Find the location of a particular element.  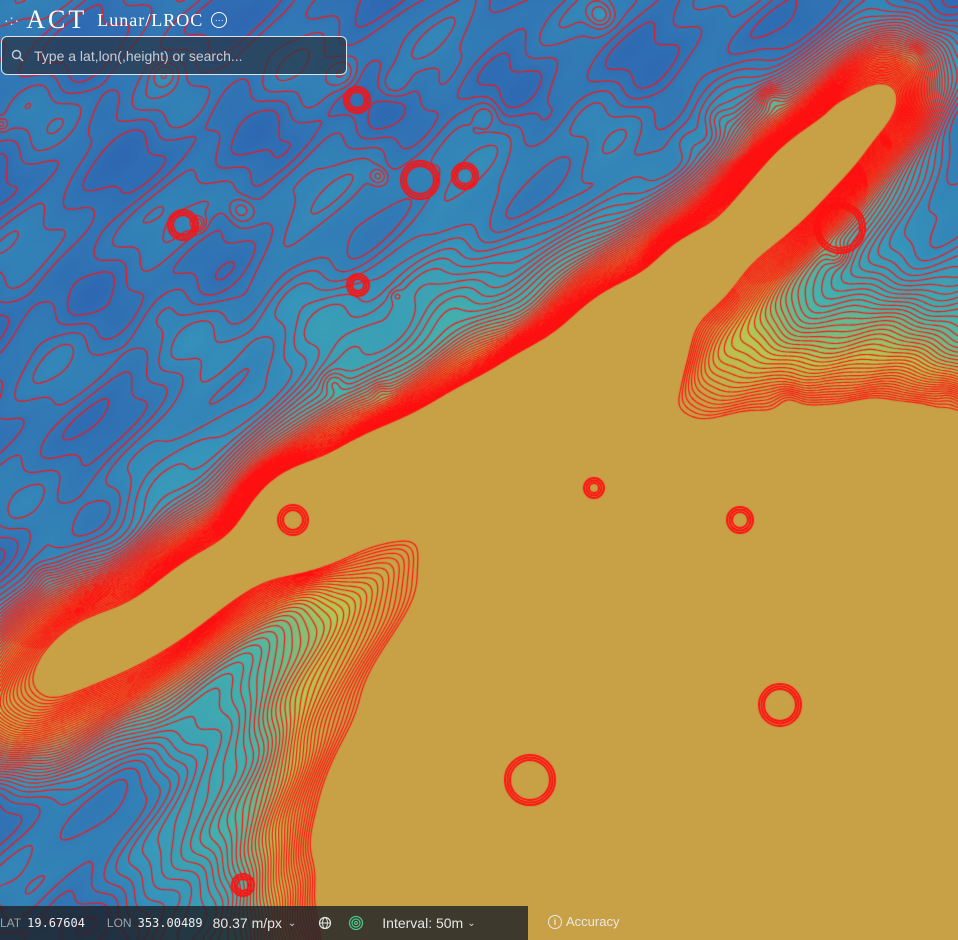

contour-icon is located at coordinates (356, 923).